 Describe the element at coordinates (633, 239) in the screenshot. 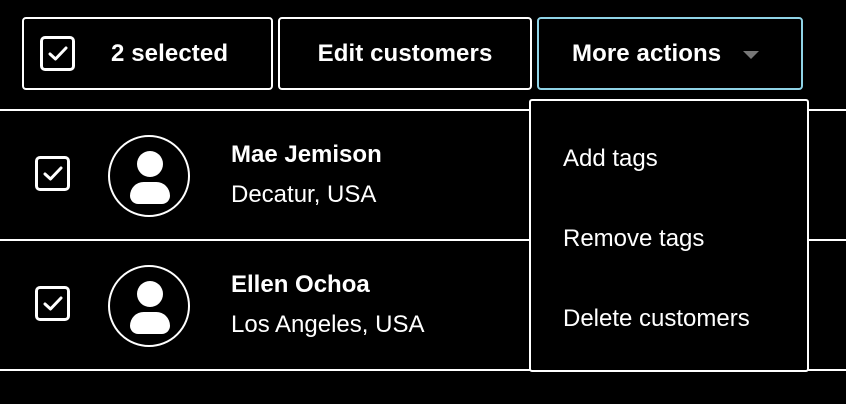

I see `menu-item-remove-tags: Remove tags` at that location.